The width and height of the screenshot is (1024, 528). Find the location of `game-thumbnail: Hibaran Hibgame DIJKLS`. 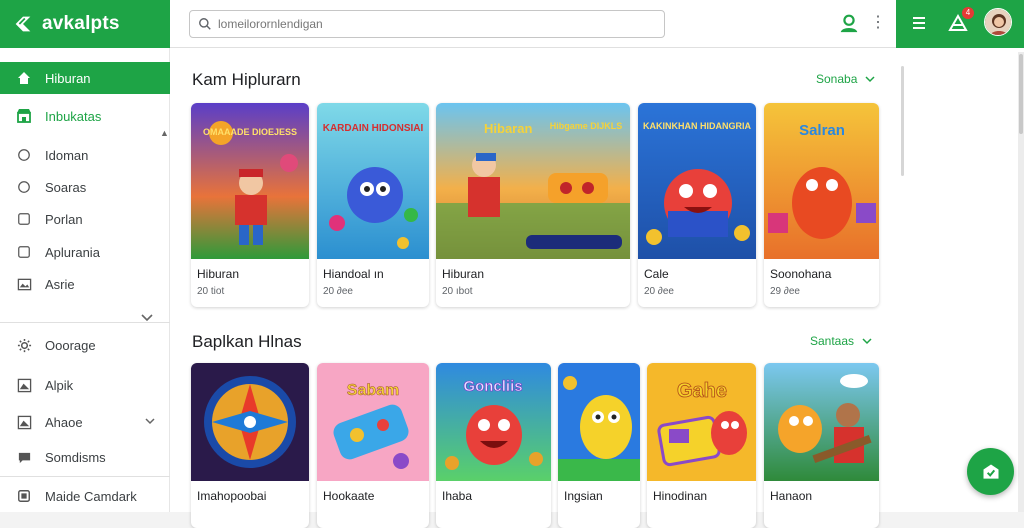

game-thumbnail: Hibaran Hibgame DIJKLS is located at coordinates (533, 181).